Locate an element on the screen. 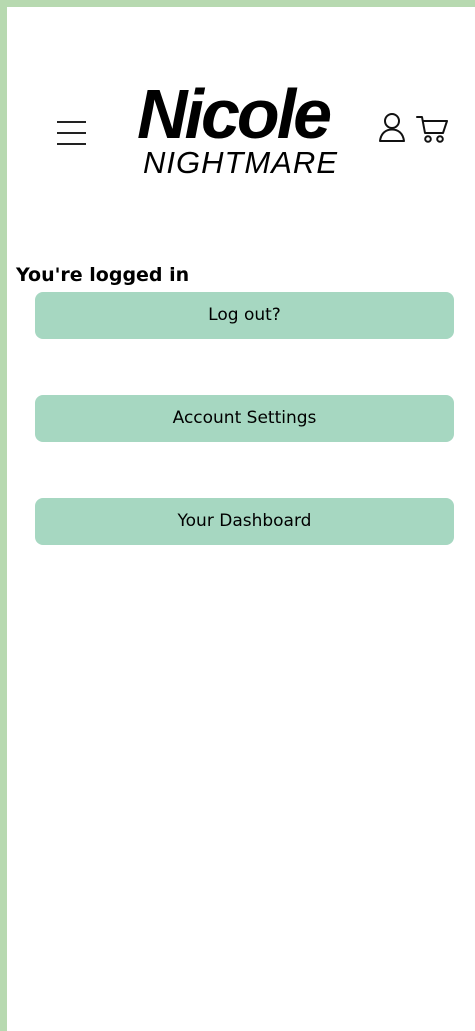 This screenshot has width=475, height=1031. account-button is located at coordinates (392, 128).